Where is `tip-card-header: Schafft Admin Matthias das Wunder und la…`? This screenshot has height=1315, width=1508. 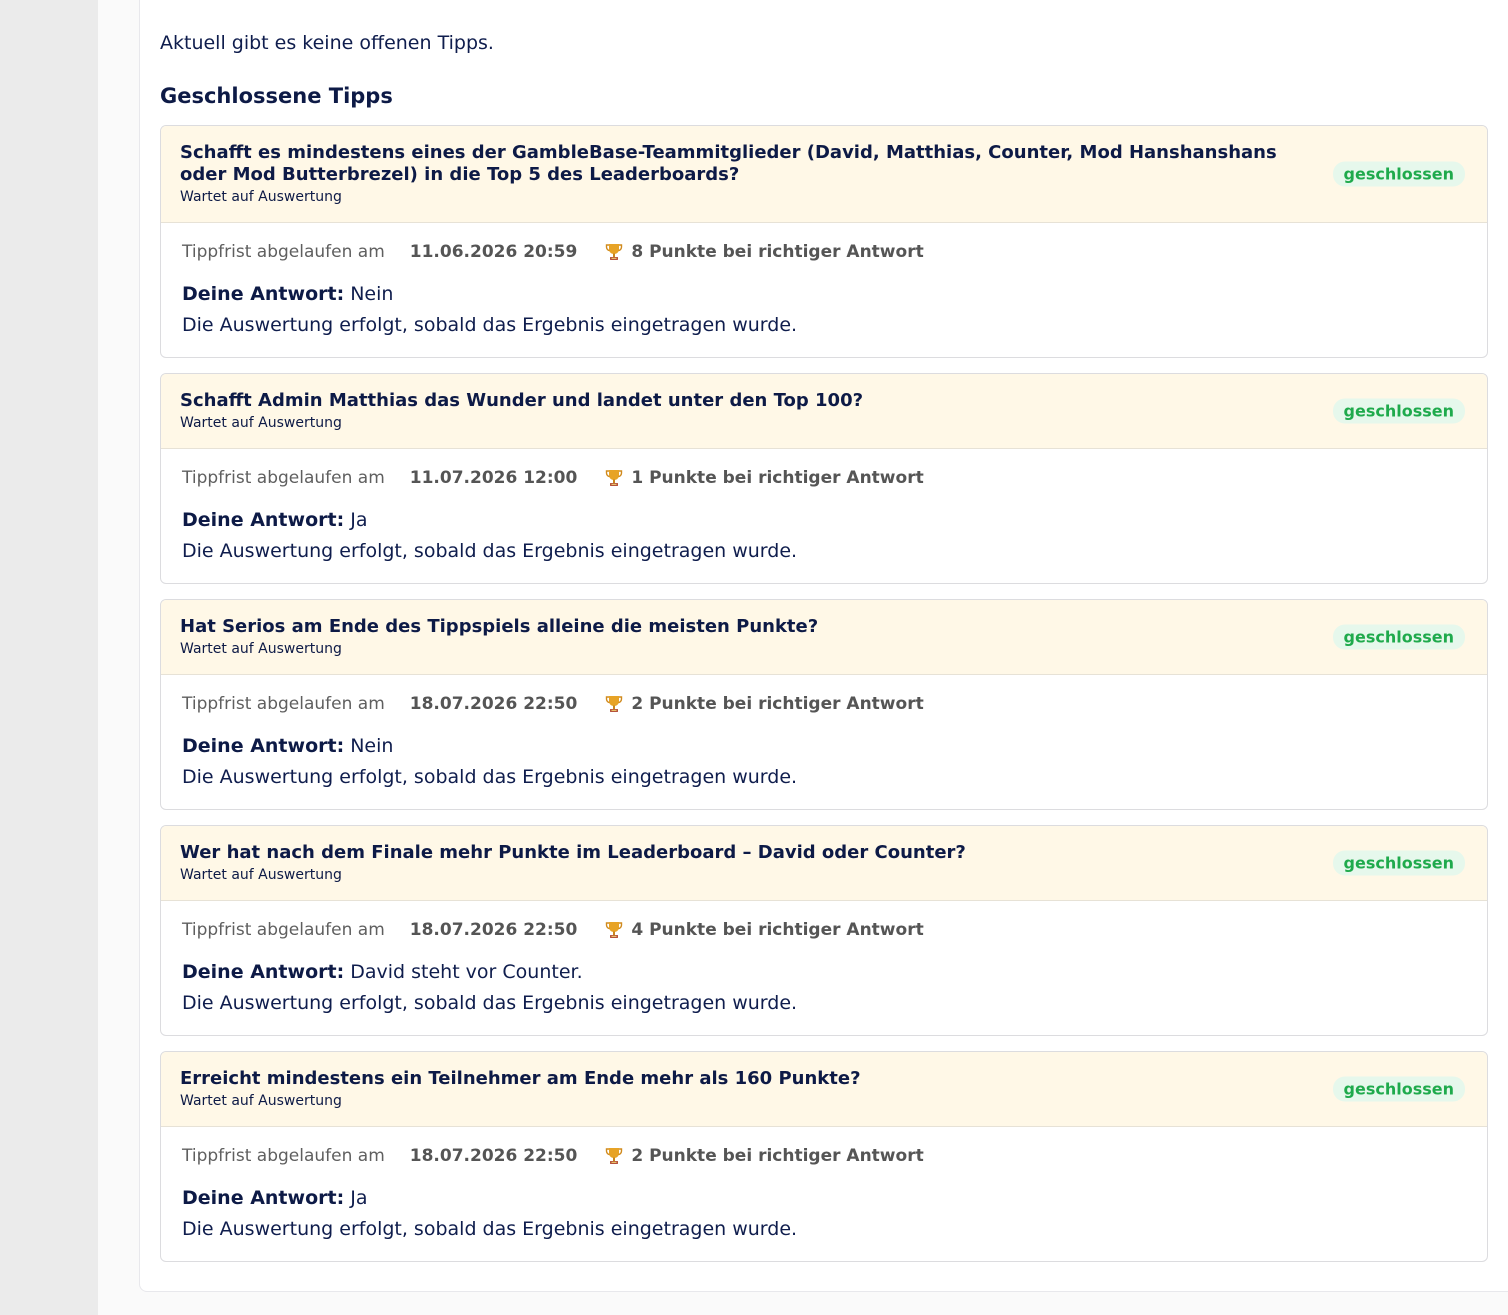 tip-card-header: Schafft Admin Matthias das Wunder und la… is located at coordinates (824, 411).